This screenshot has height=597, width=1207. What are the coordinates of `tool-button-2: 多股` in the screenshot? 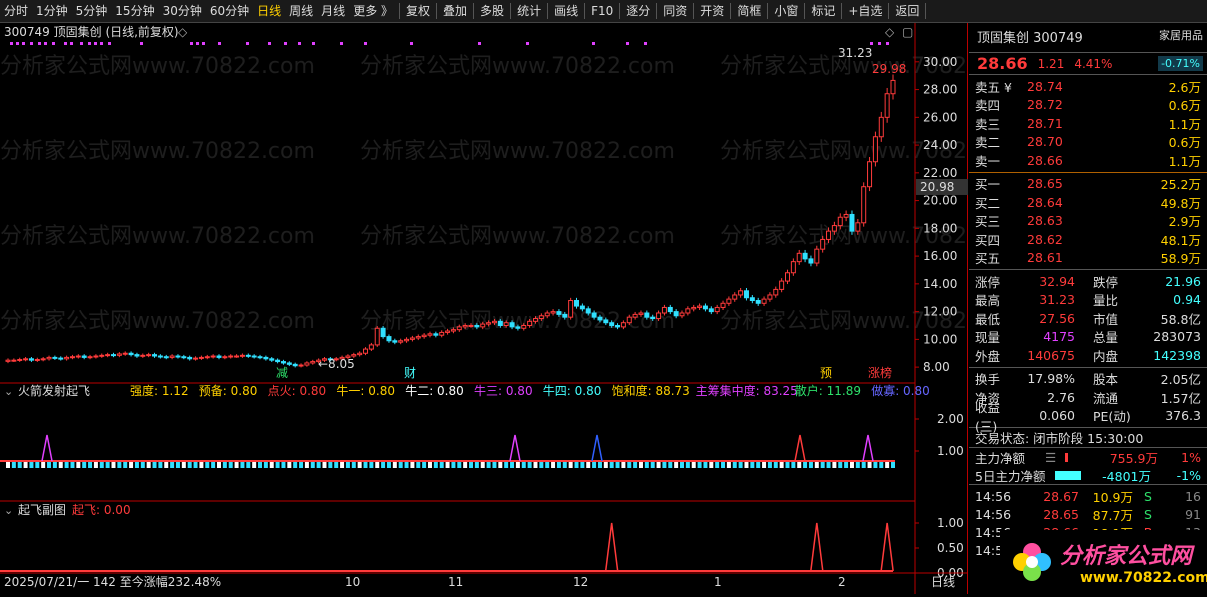 It's located at (492, 11).